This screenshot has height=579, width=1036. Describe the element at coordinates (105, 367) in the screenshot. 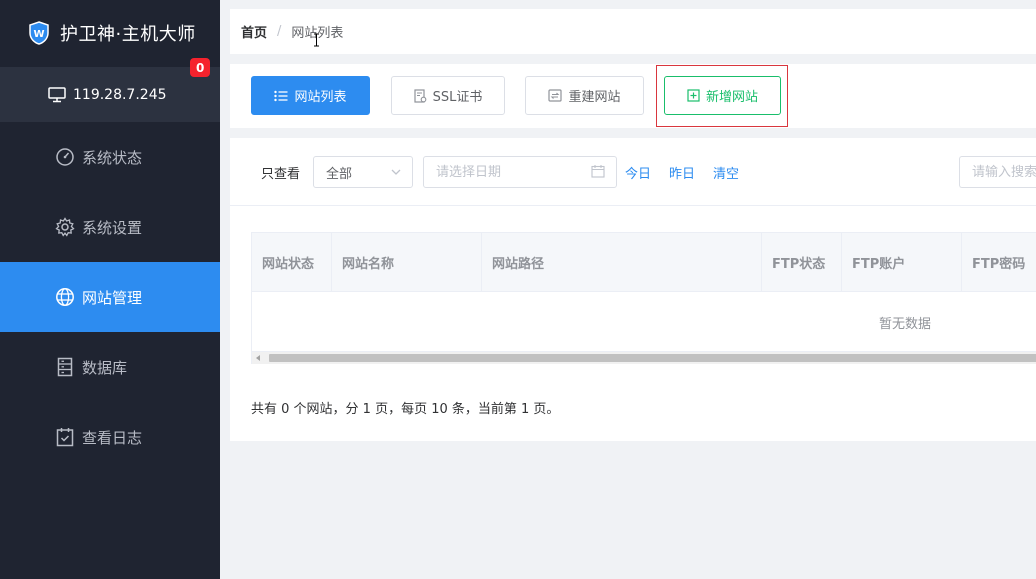

I see `sidebar-item-label: 数据库` at that location.